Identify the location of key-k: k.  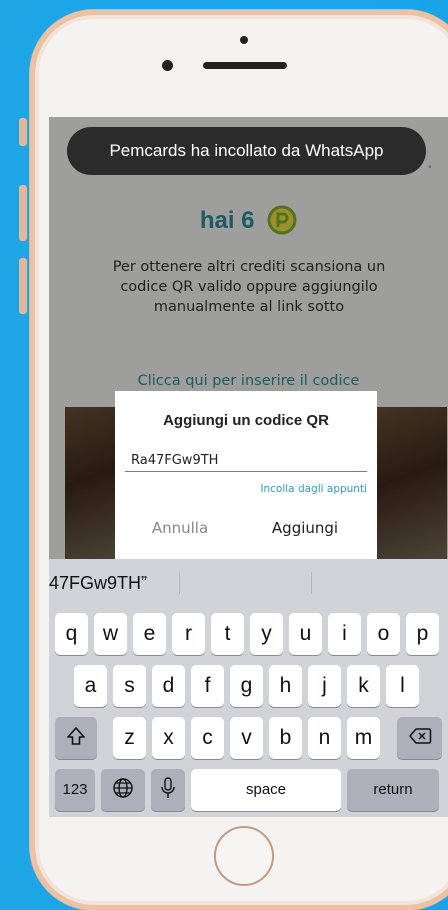
(363, 686).